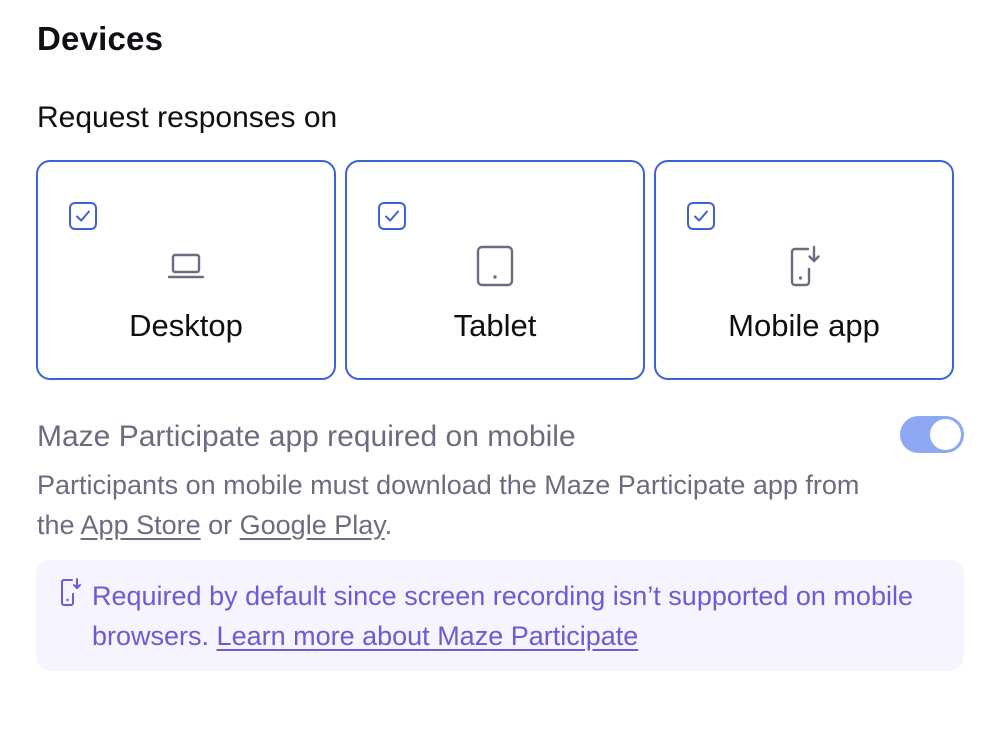 This screenshot has width=1004, height=736. What do you see at coordinates (312, 525) in the screenshot?
I see `google-play-link: Google Play` at bounding box center [312, 525].